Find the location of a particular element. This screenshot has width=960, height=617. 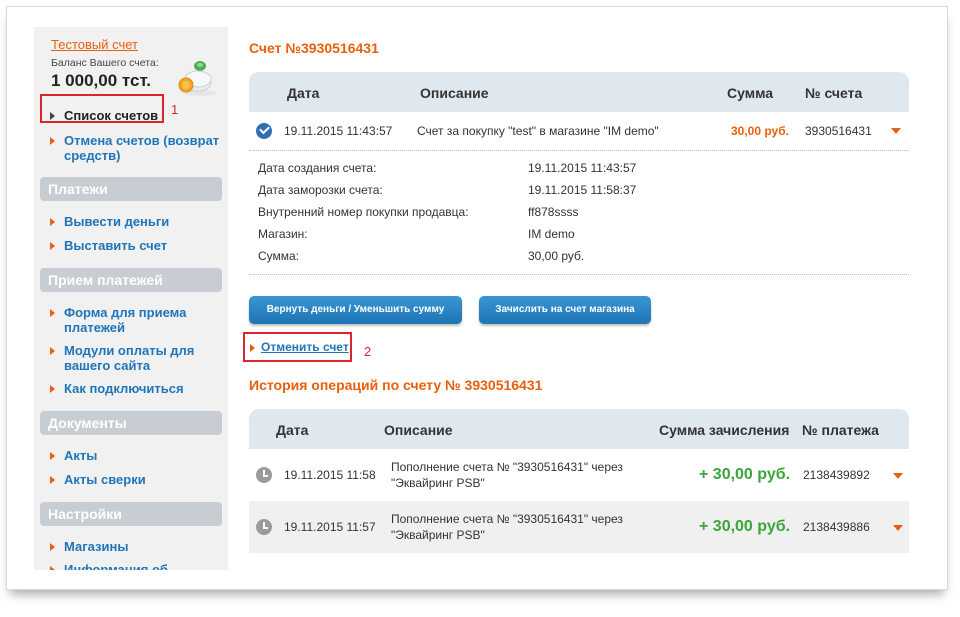

detail-value: IM demo is located at coordinates (551, 234).